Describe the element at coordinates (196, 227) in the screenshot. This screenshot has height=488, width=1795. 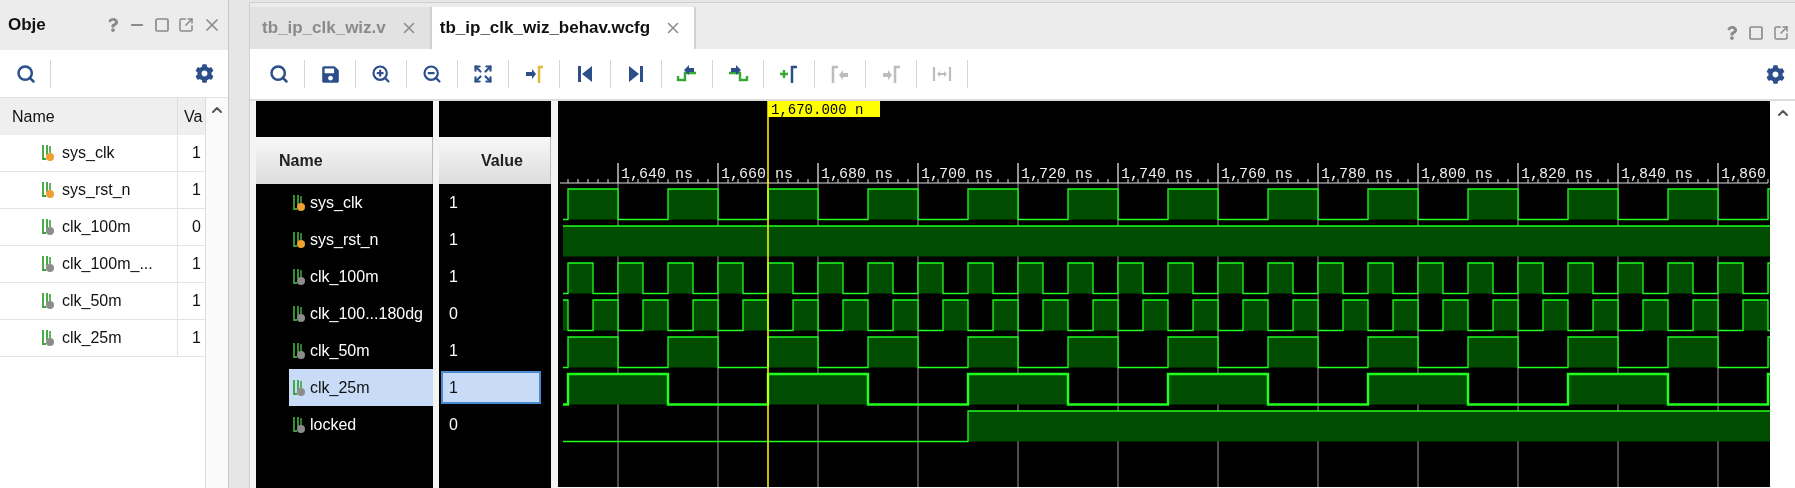
I see `object-value: 0` at that location.